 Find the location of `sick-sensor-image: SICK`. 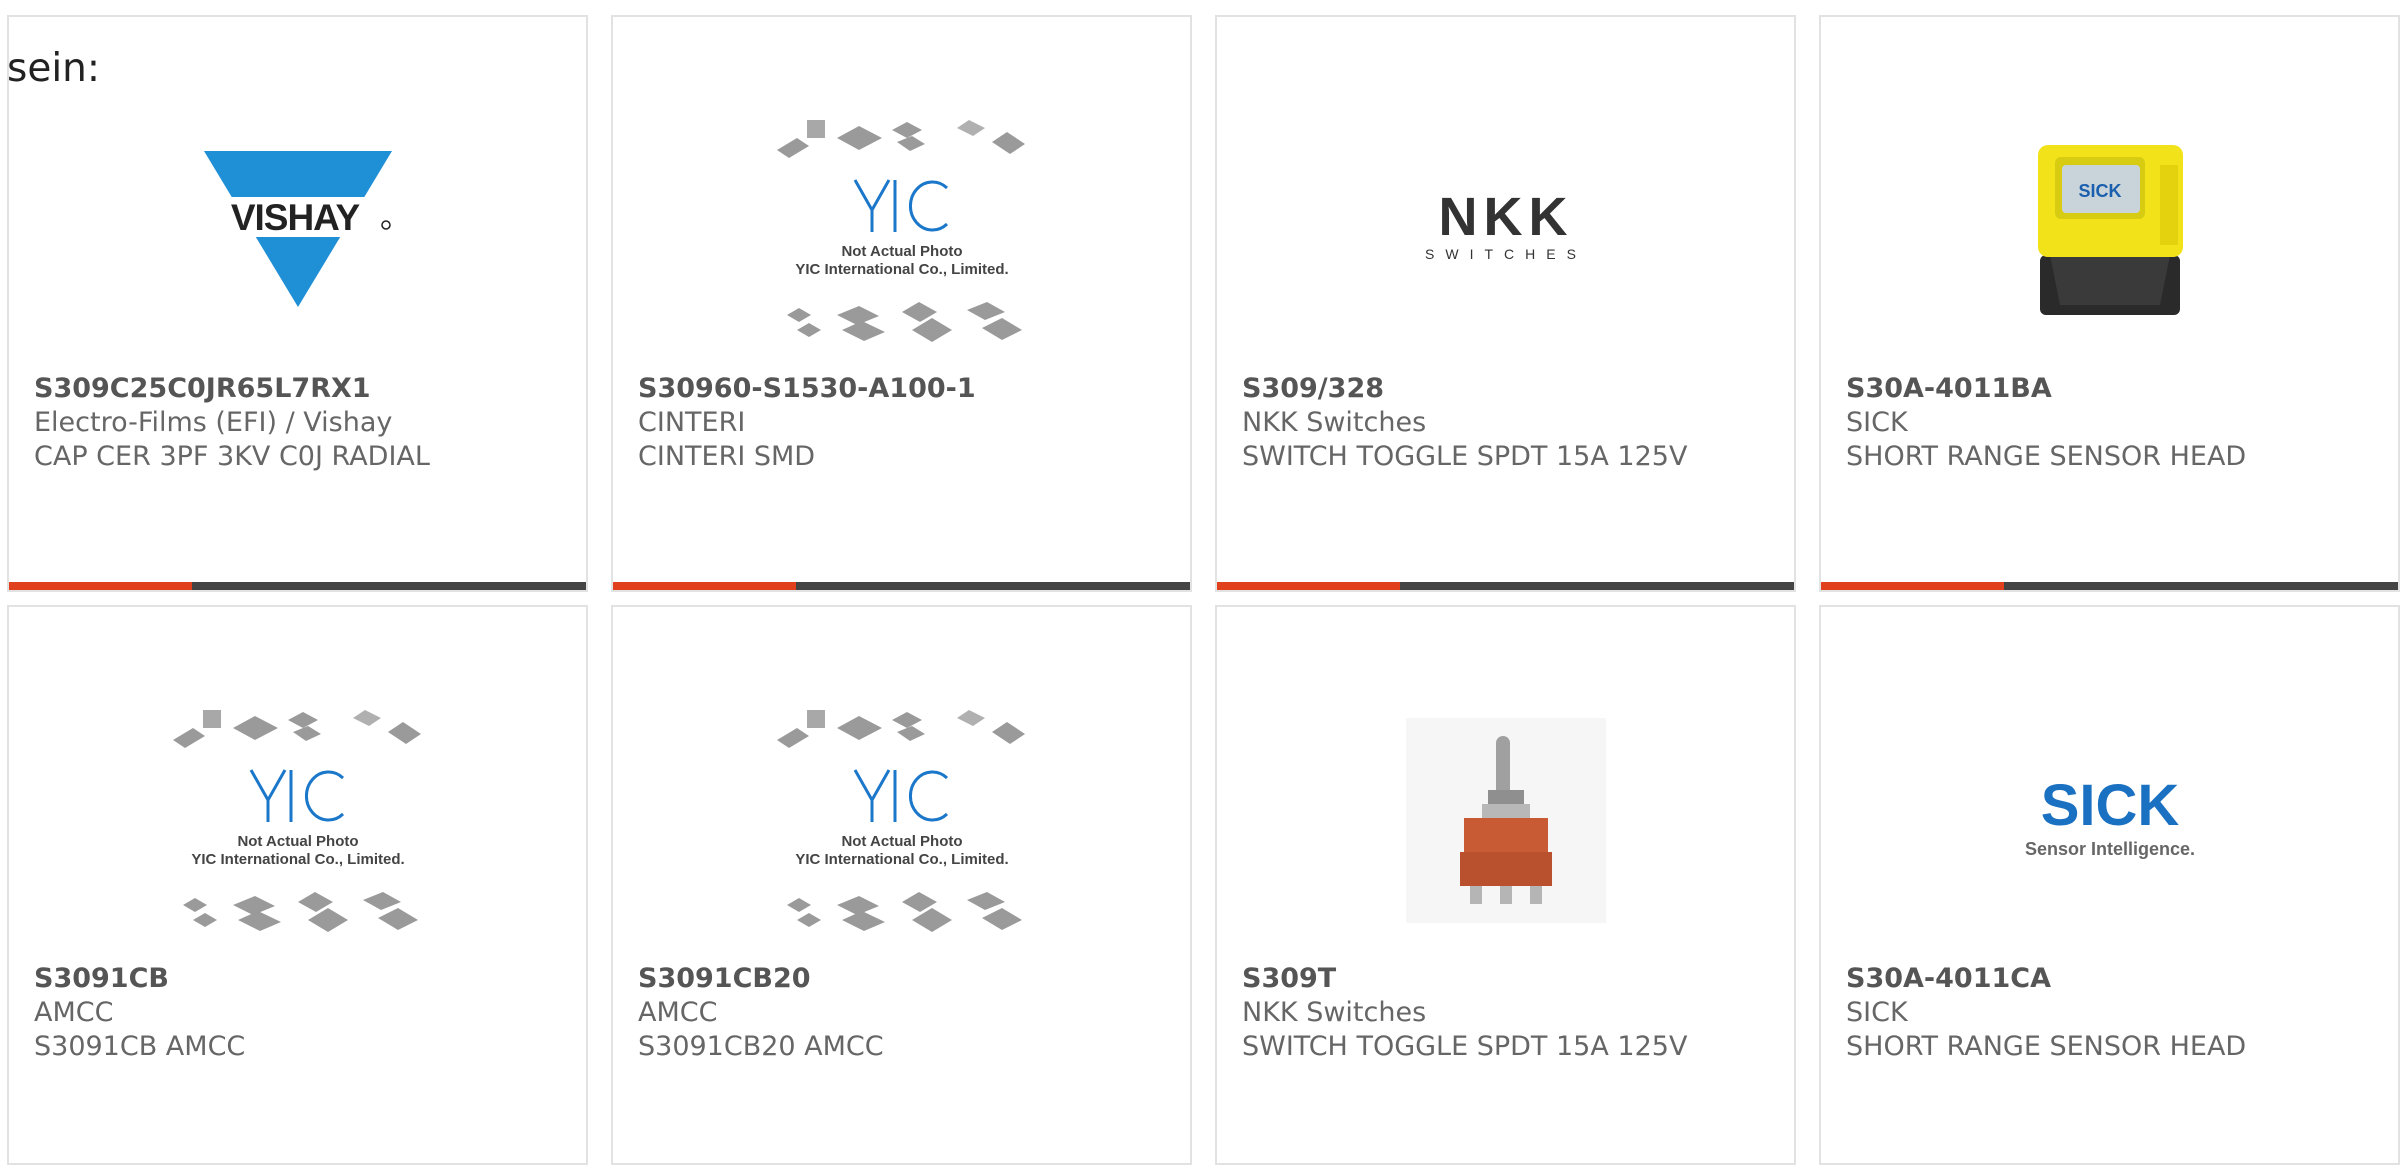

sick-sensor-image: SICK is located at coordinates (2110, 230).